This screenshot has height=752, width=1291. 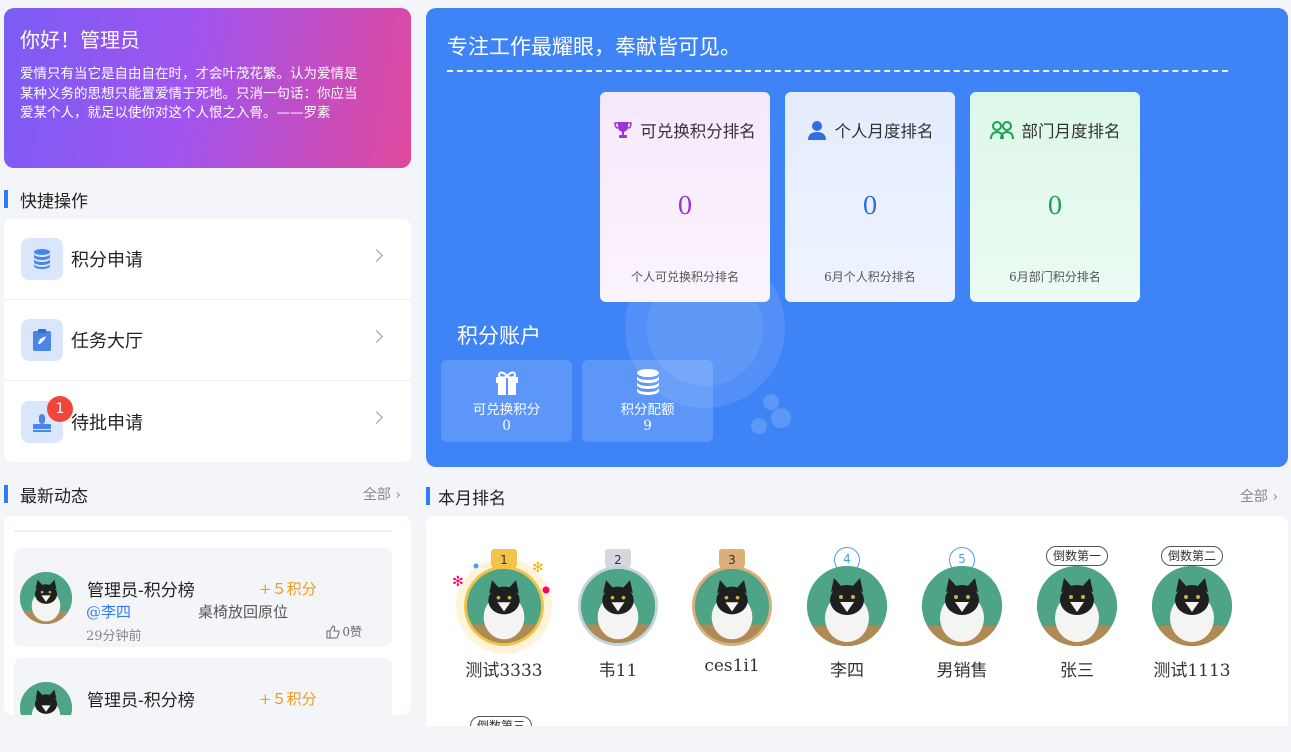 What do you see at coordinates (685, 130) in the screenshot?
I see `rank-card-title: 可兑换积分排名` at bounding box center [685, 130].